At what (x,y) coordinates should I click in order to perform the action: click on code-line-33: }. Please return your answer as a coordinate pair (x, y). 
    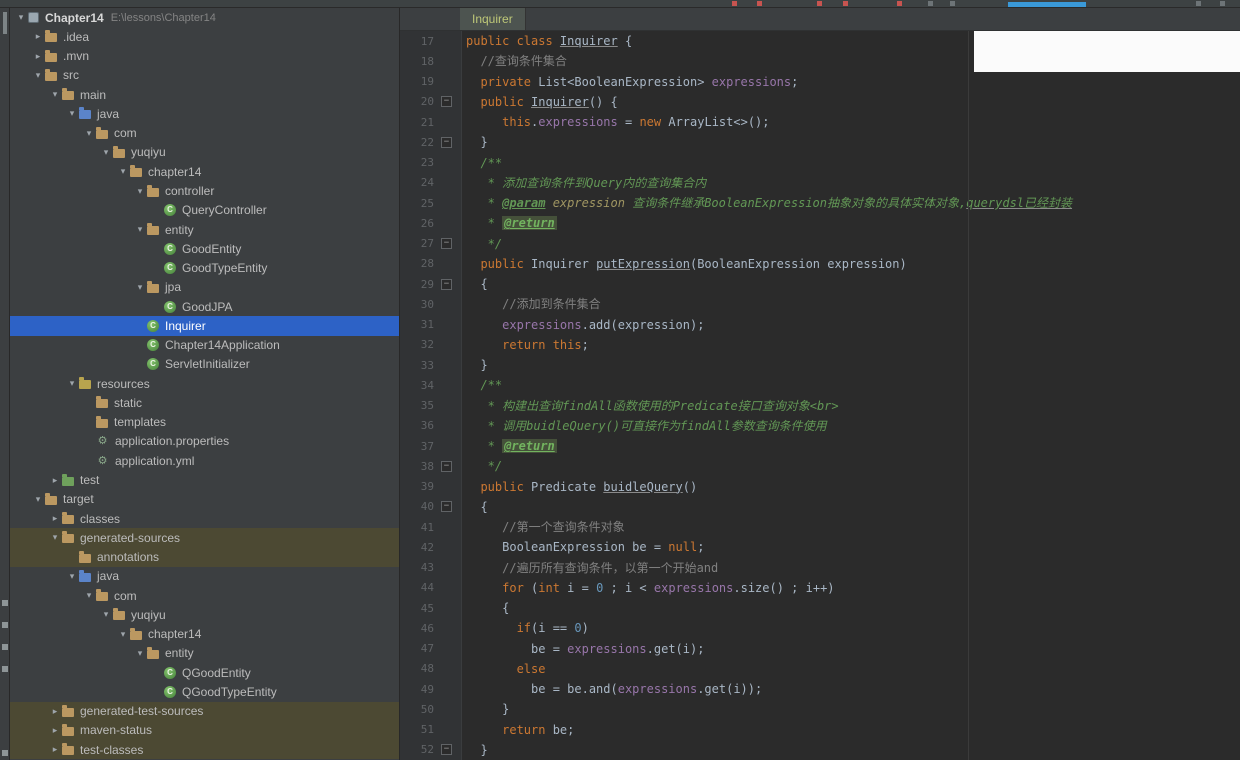
    Looking at the image, I should click on (851, 365).